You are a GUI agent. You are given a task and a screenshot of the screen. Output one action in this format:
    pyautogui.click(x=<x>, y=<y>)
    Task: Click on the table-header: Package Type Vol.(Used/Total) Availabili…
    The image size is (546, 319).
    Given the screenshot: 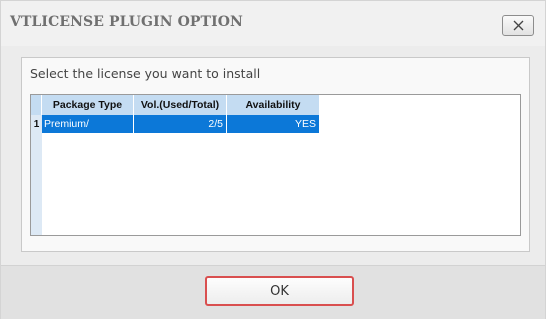 What is the action you would take?
    pyautogui.click(x=175, y=105)
    